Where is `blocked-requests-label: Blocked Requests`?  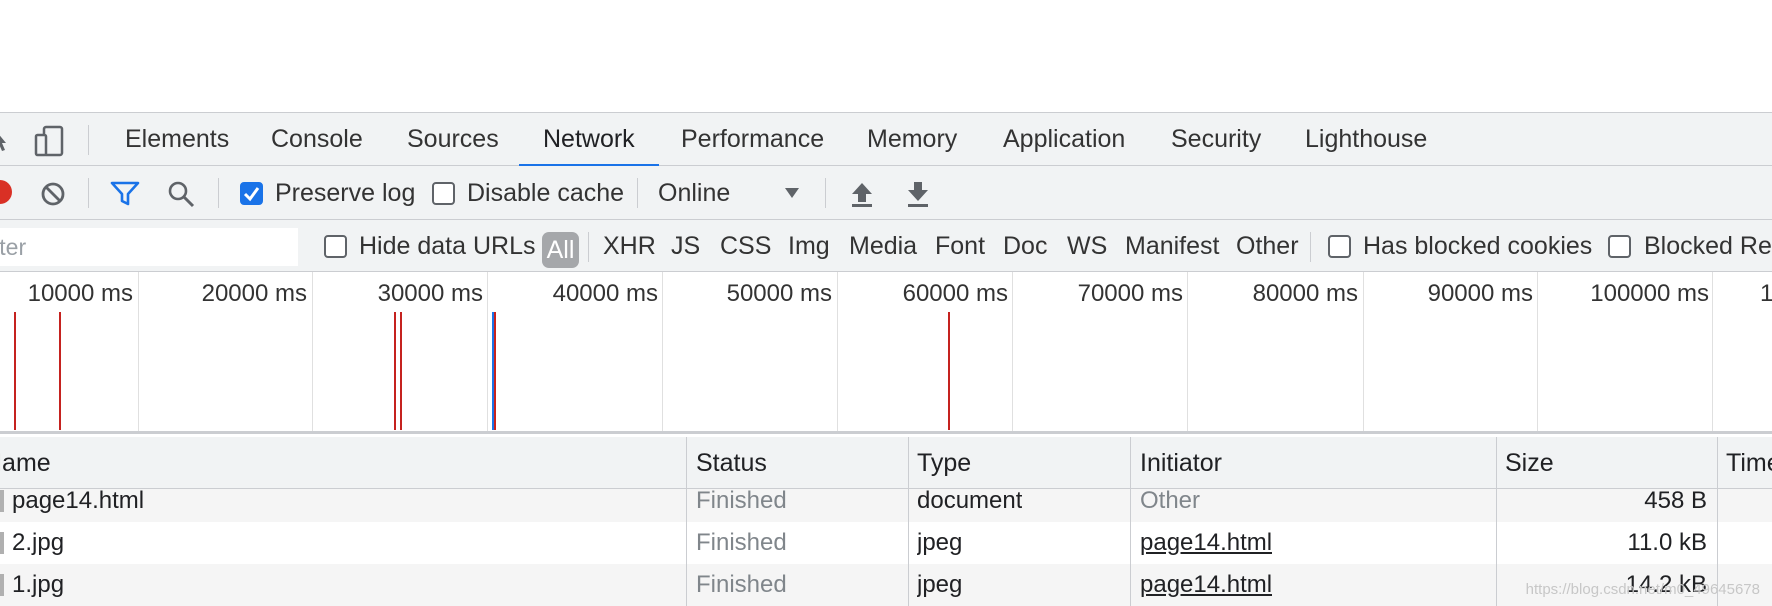
blocked-requests-label: Blocked Requests is located at coordinates (1708, 246).